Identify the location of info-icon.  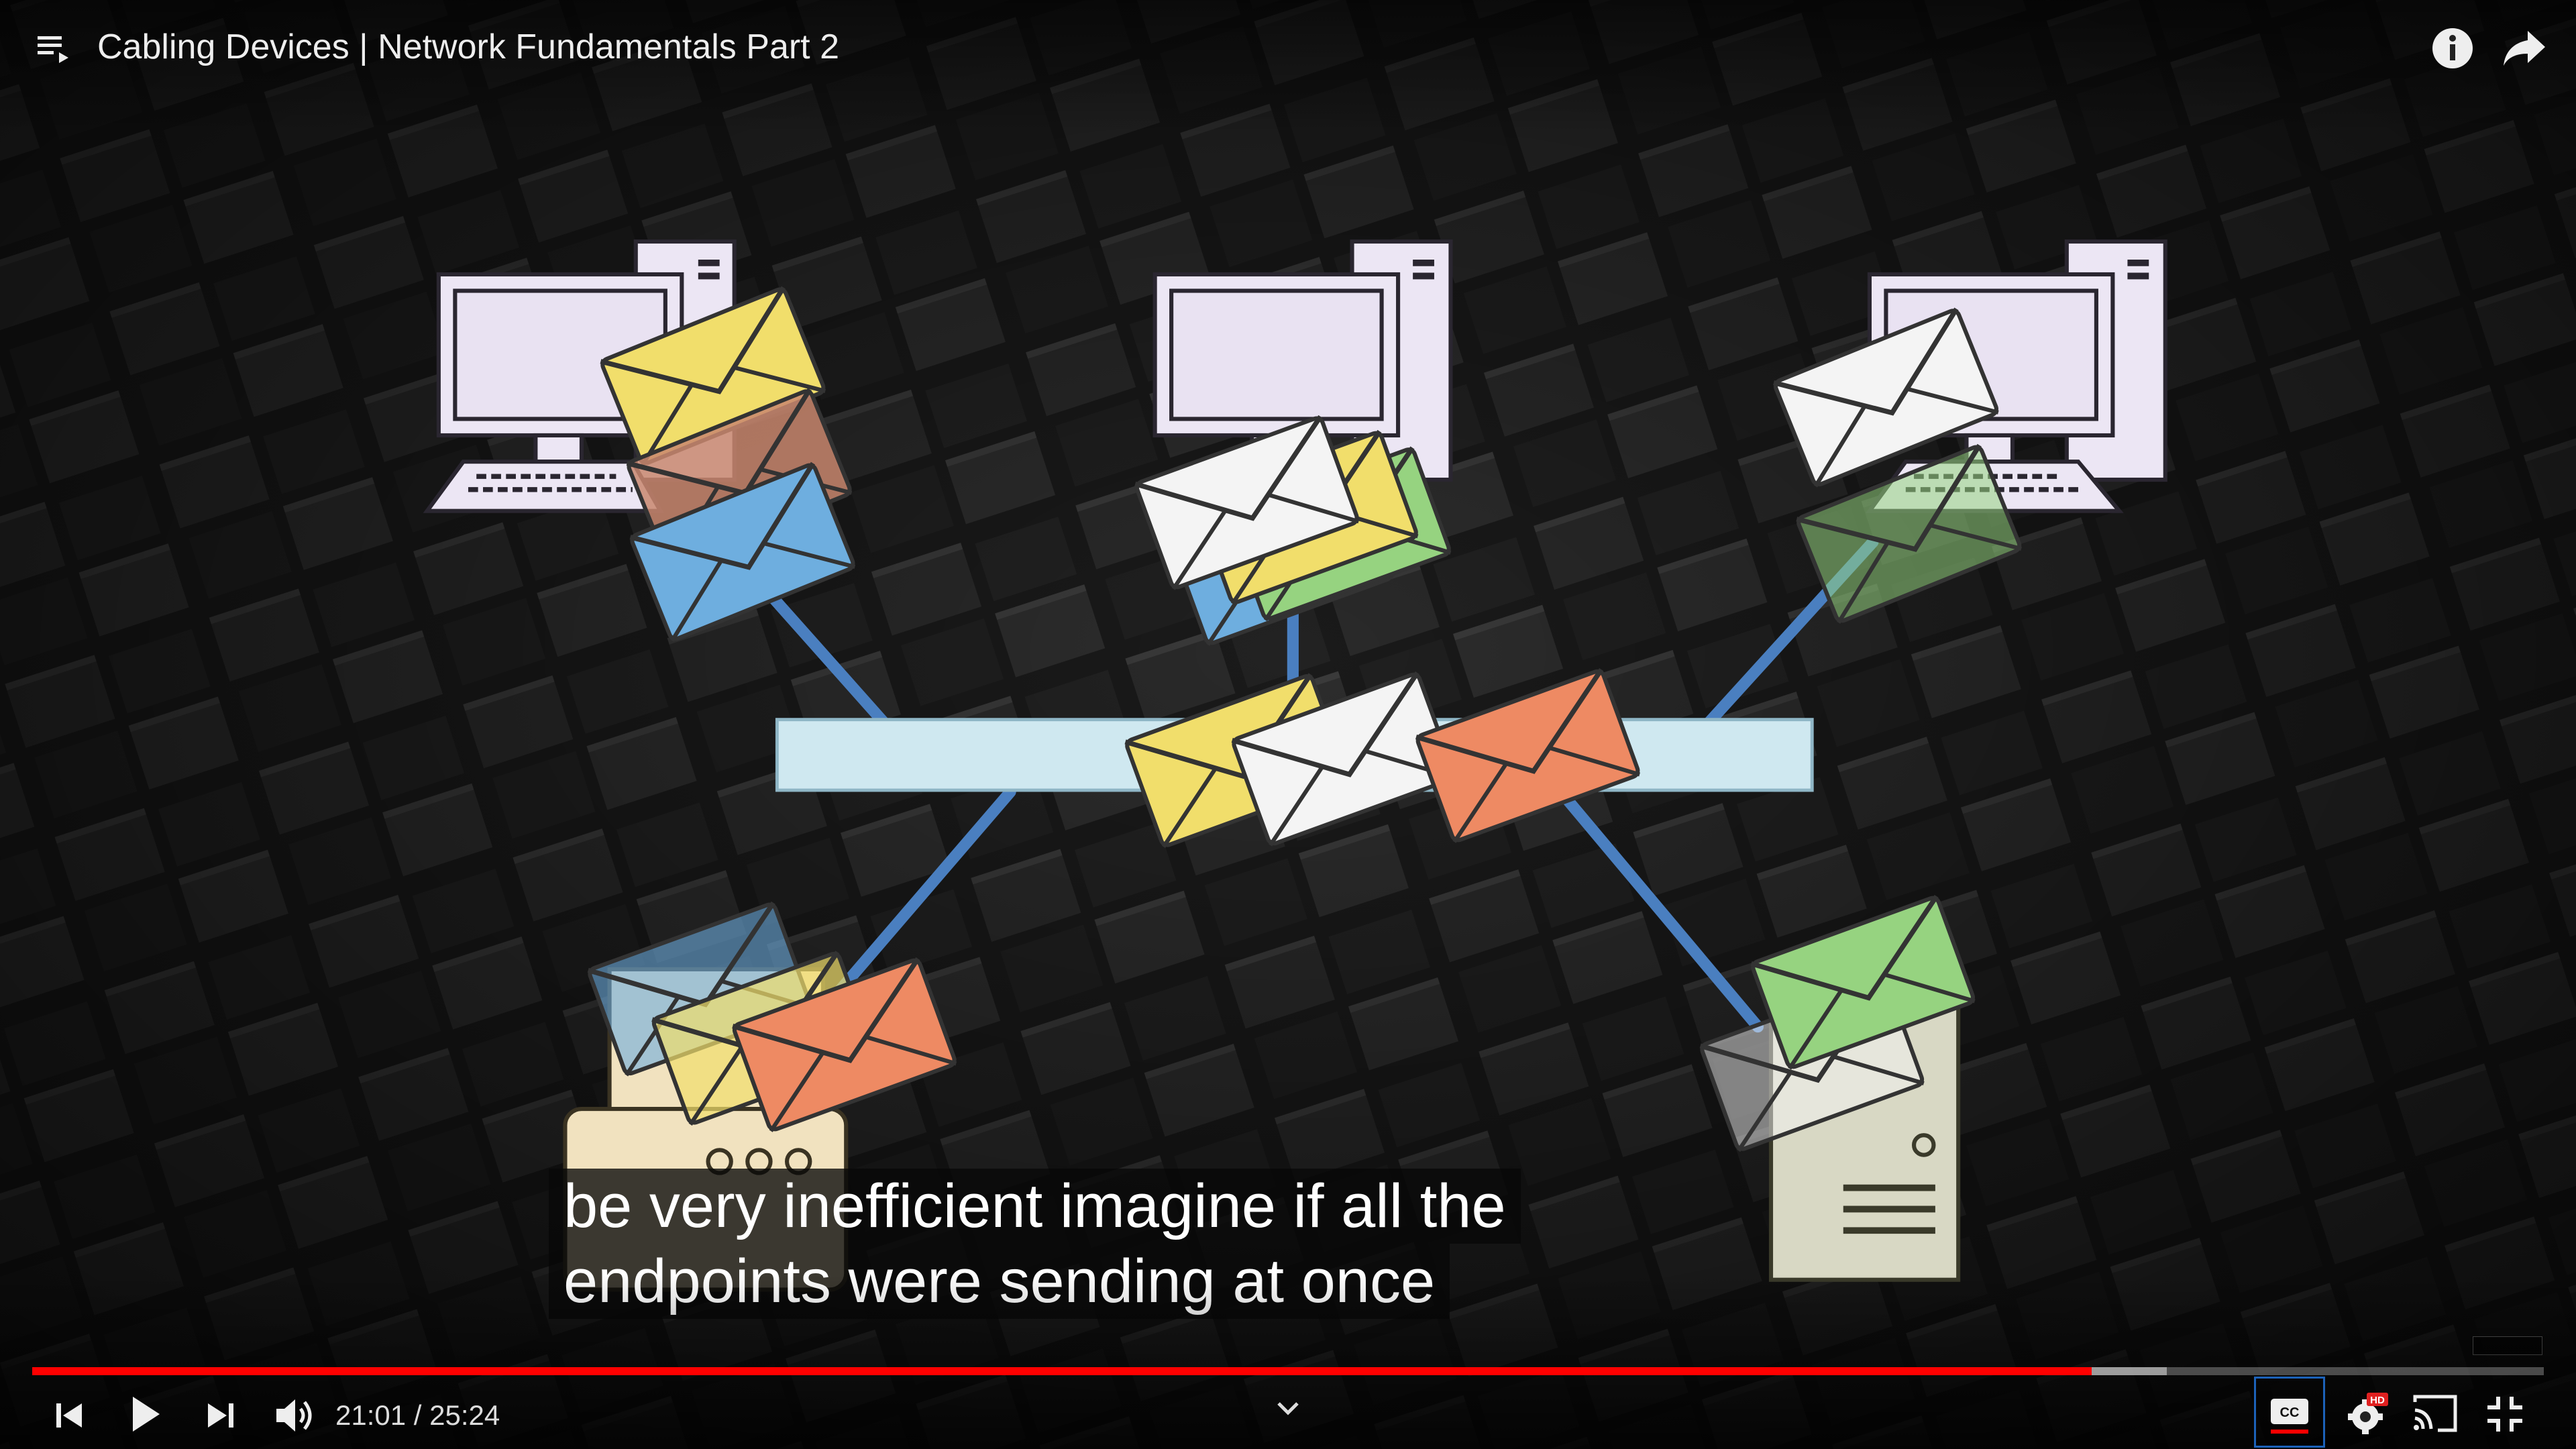
(2452, 48).